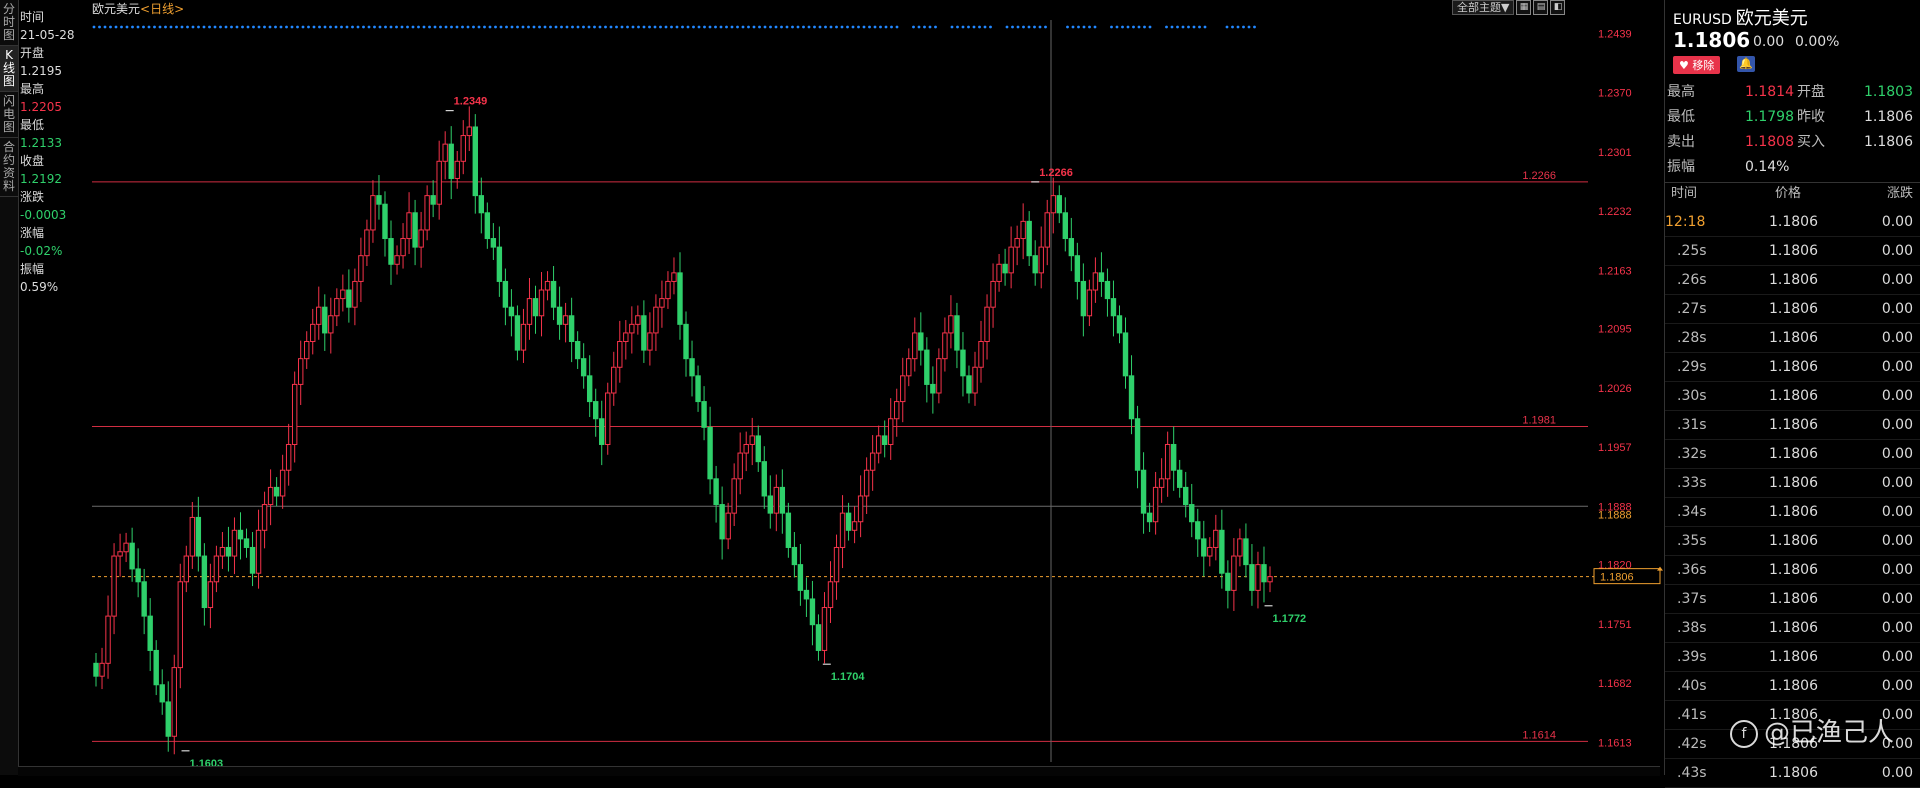  What do you see at coordinates (1888, 142) in the screenshot?
I see `stat-value: 1.1806` at bounding box center [1888, 142].